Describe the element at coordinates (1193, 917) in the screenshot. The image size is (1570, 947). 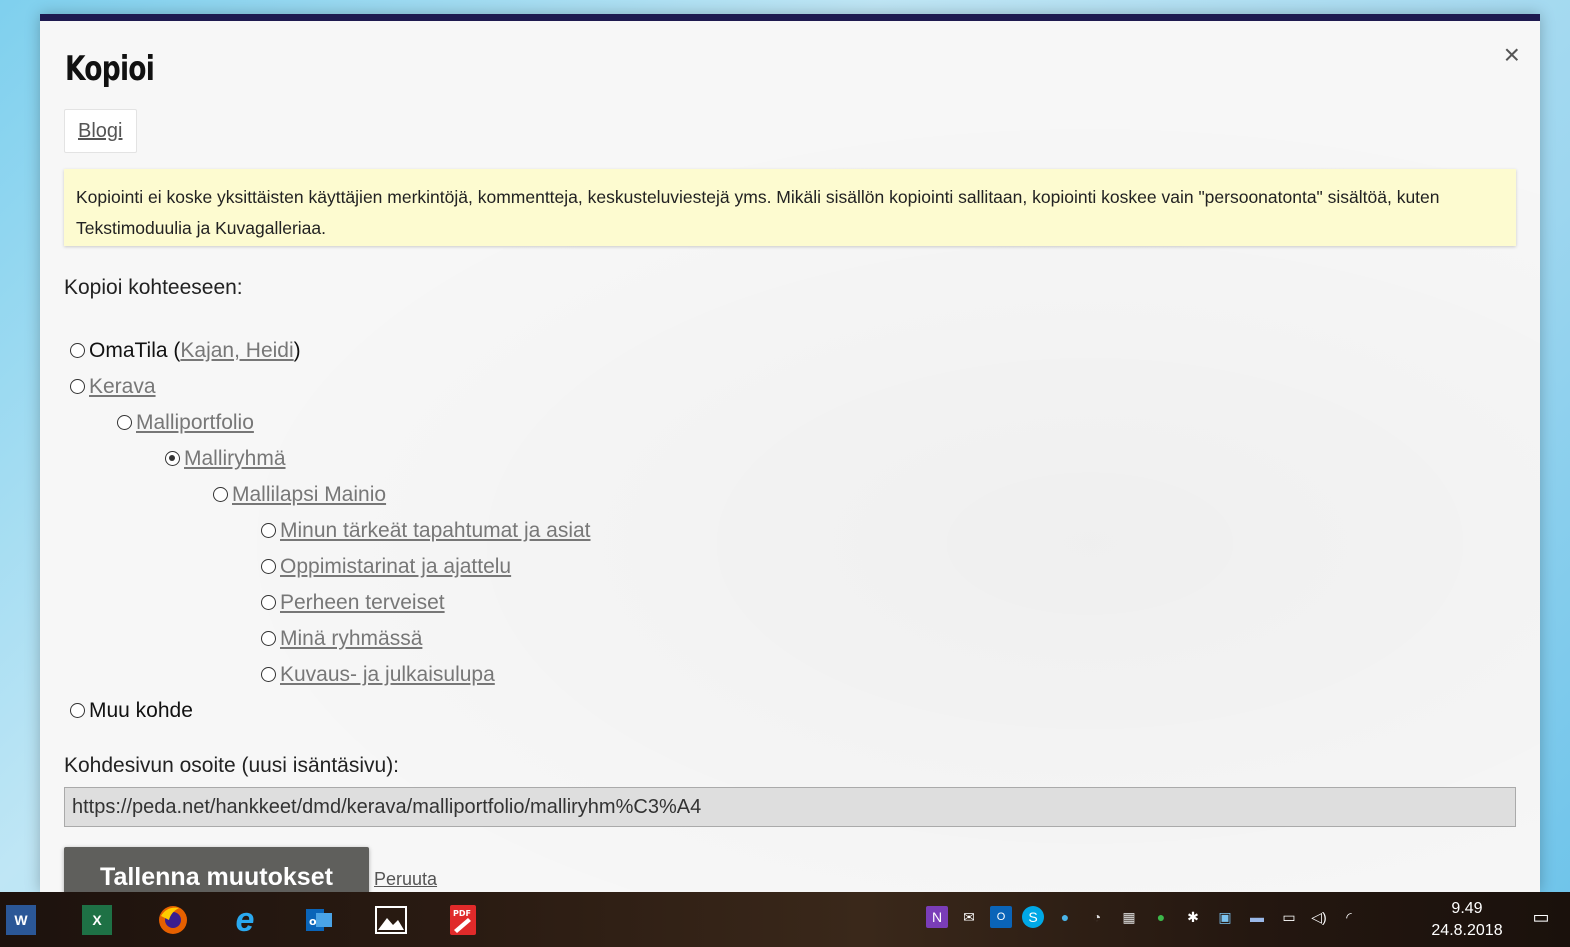
I see `bluetooth-icon: ✱` at that location.